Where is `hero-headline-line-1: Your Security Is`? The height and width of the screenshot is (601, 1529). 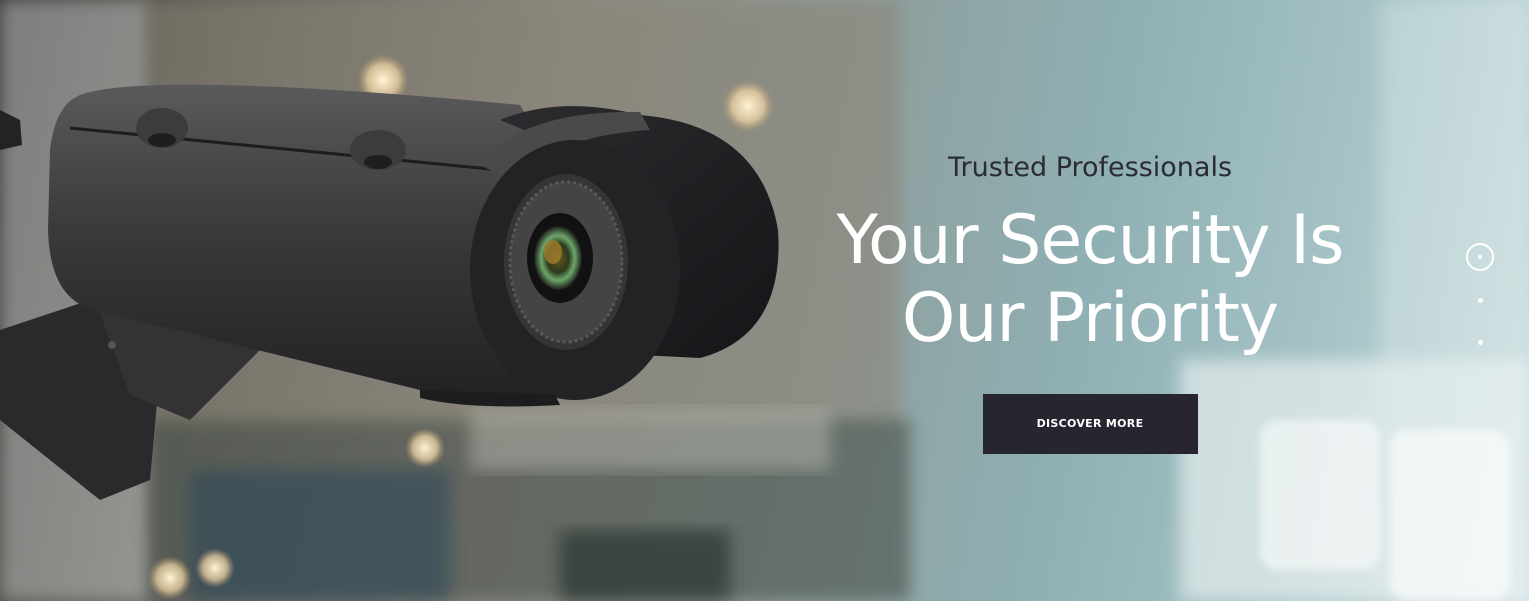
hero-headline-line-1: Your Security Is is located at coordinates (1090, 240).